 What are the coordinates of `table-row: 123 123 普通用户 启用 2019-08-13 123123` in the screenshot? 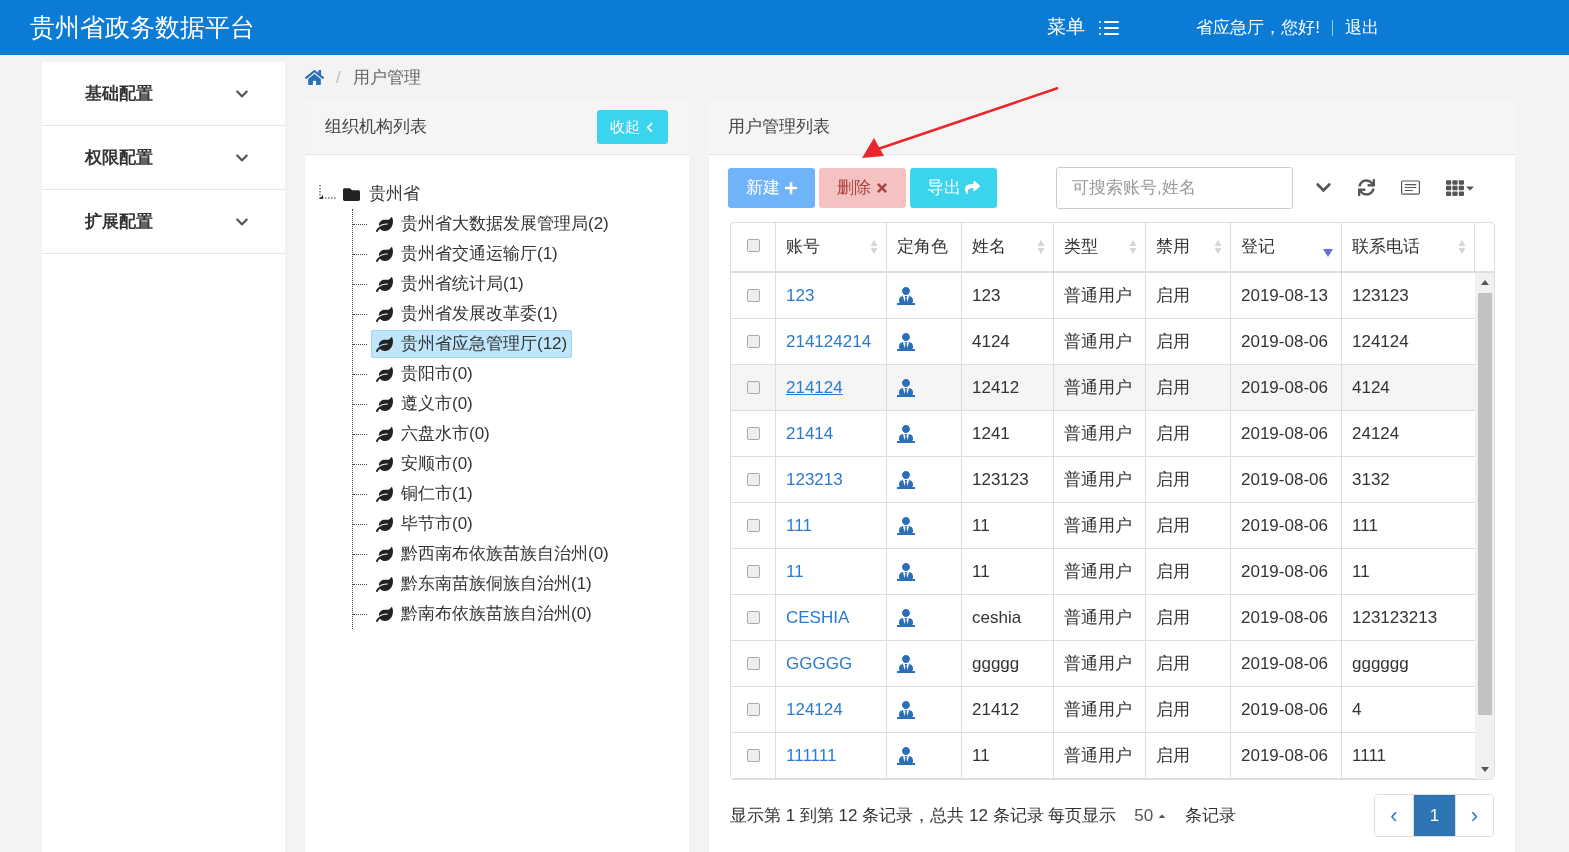 It's located at (1103, 296).